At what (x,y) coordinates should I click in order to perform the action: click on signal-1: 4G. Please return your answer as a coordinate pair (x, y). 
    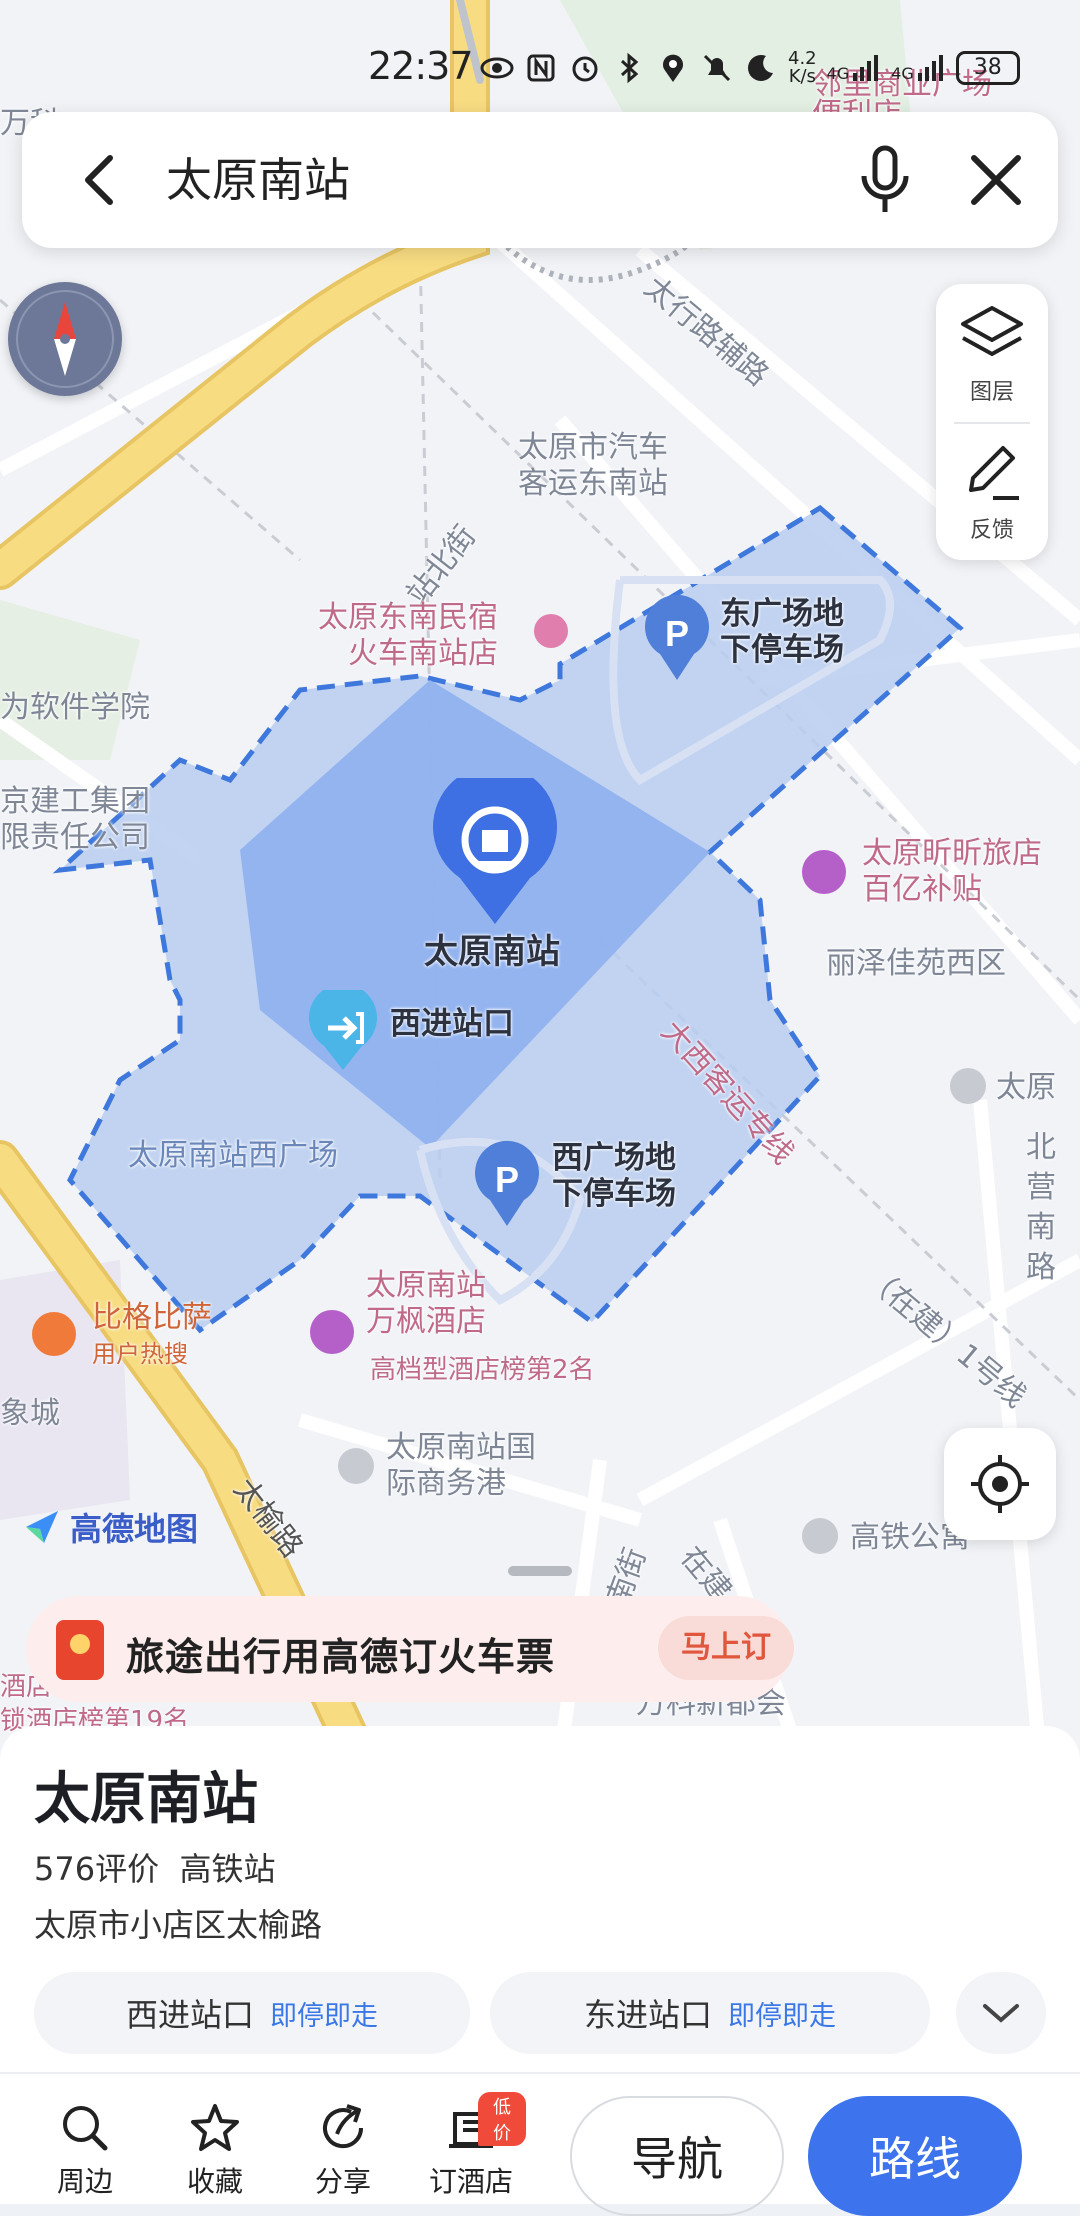
    Looking at the image, I should click on (854, 68).